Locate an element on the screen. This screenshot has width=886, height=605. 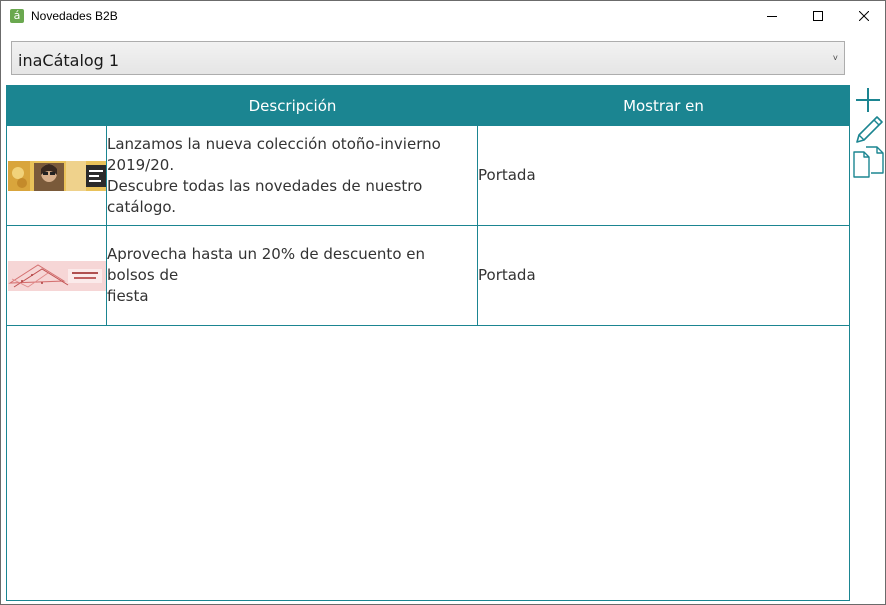
table-header: Descripción Mostrar en is located at coordinates (428, 106).